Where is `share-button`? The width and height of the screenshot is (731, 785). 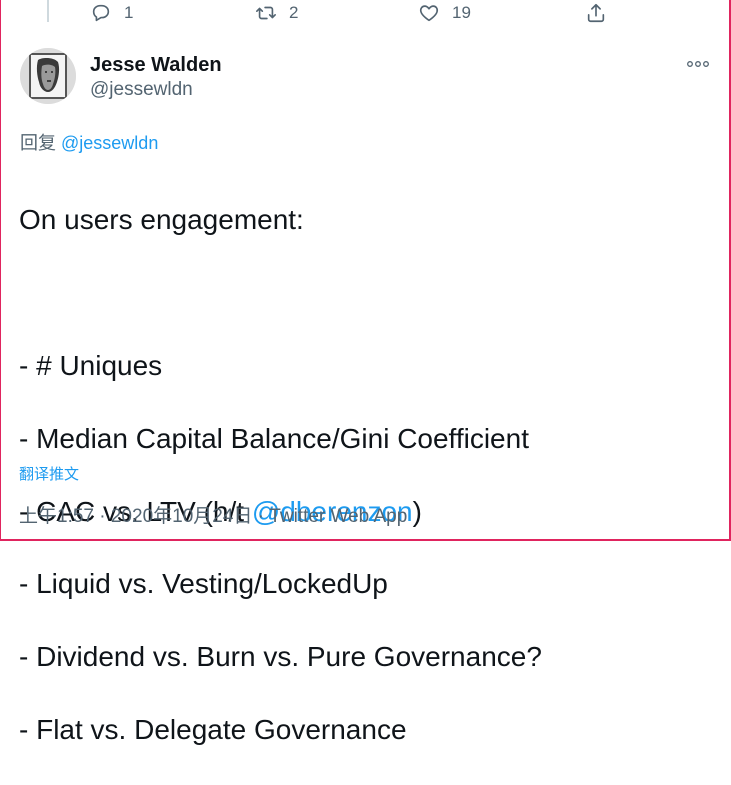 share-button is located at coordinates (596, 13).